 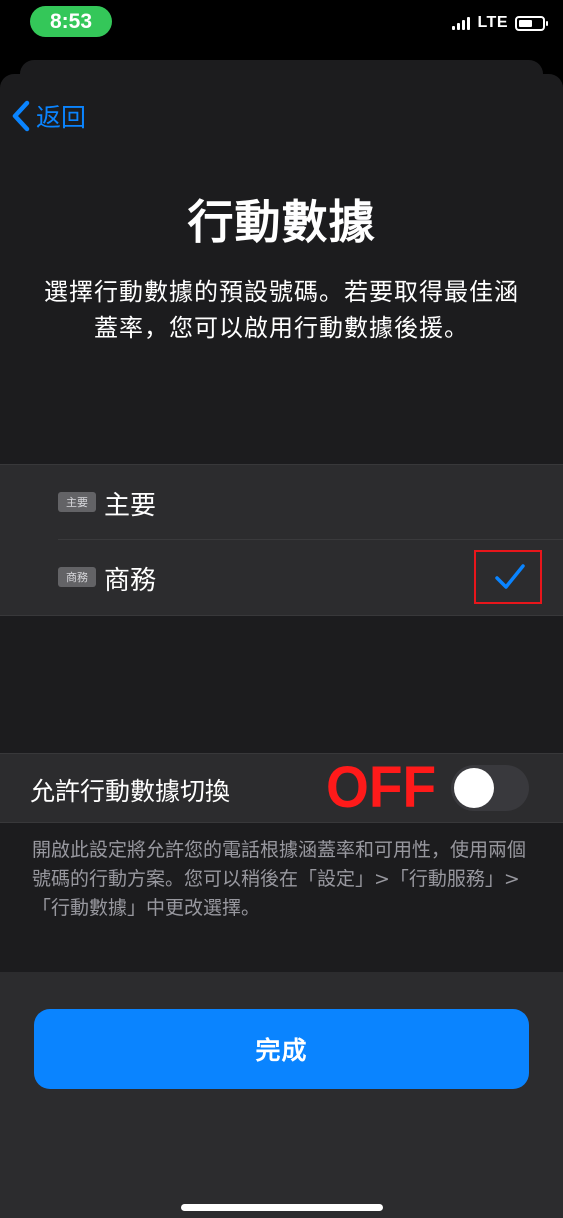 I want to click on data-switching-row: 允許行動數據切換 OFF, so click(x=281, y=788).